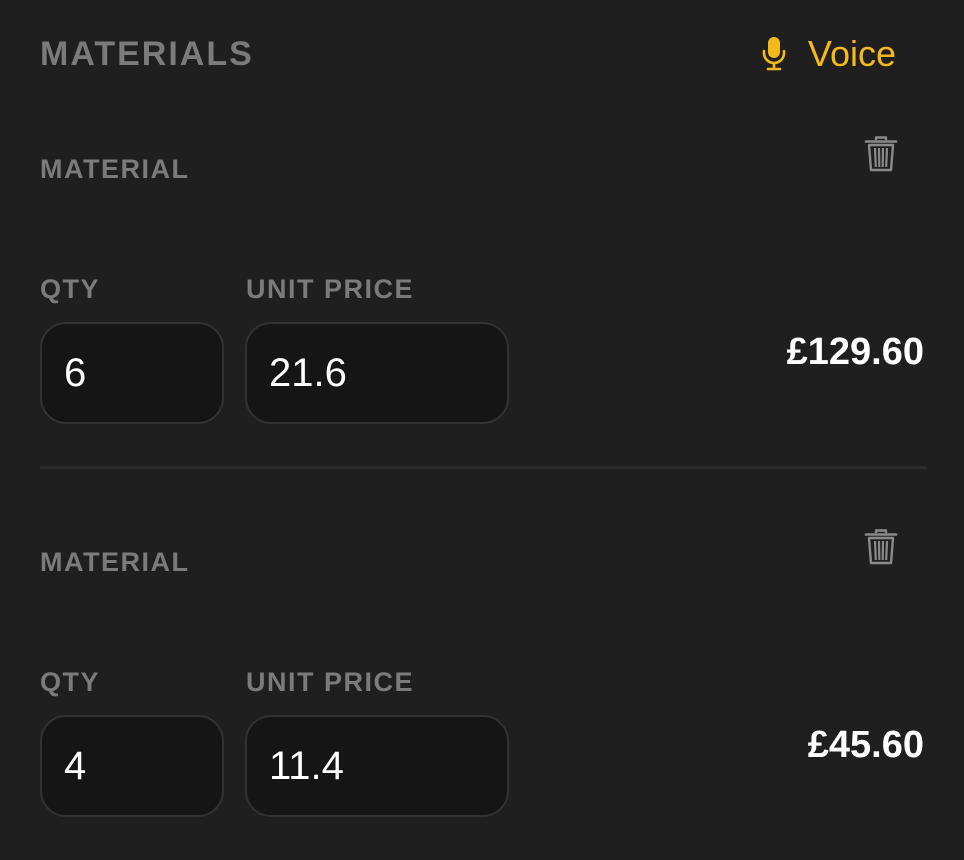 This screenshot has width=964, height=860. What do you see at coordinates (132, 766) in the screenshot?
I see `qty-input: 4` at bounding box center [132, 766].